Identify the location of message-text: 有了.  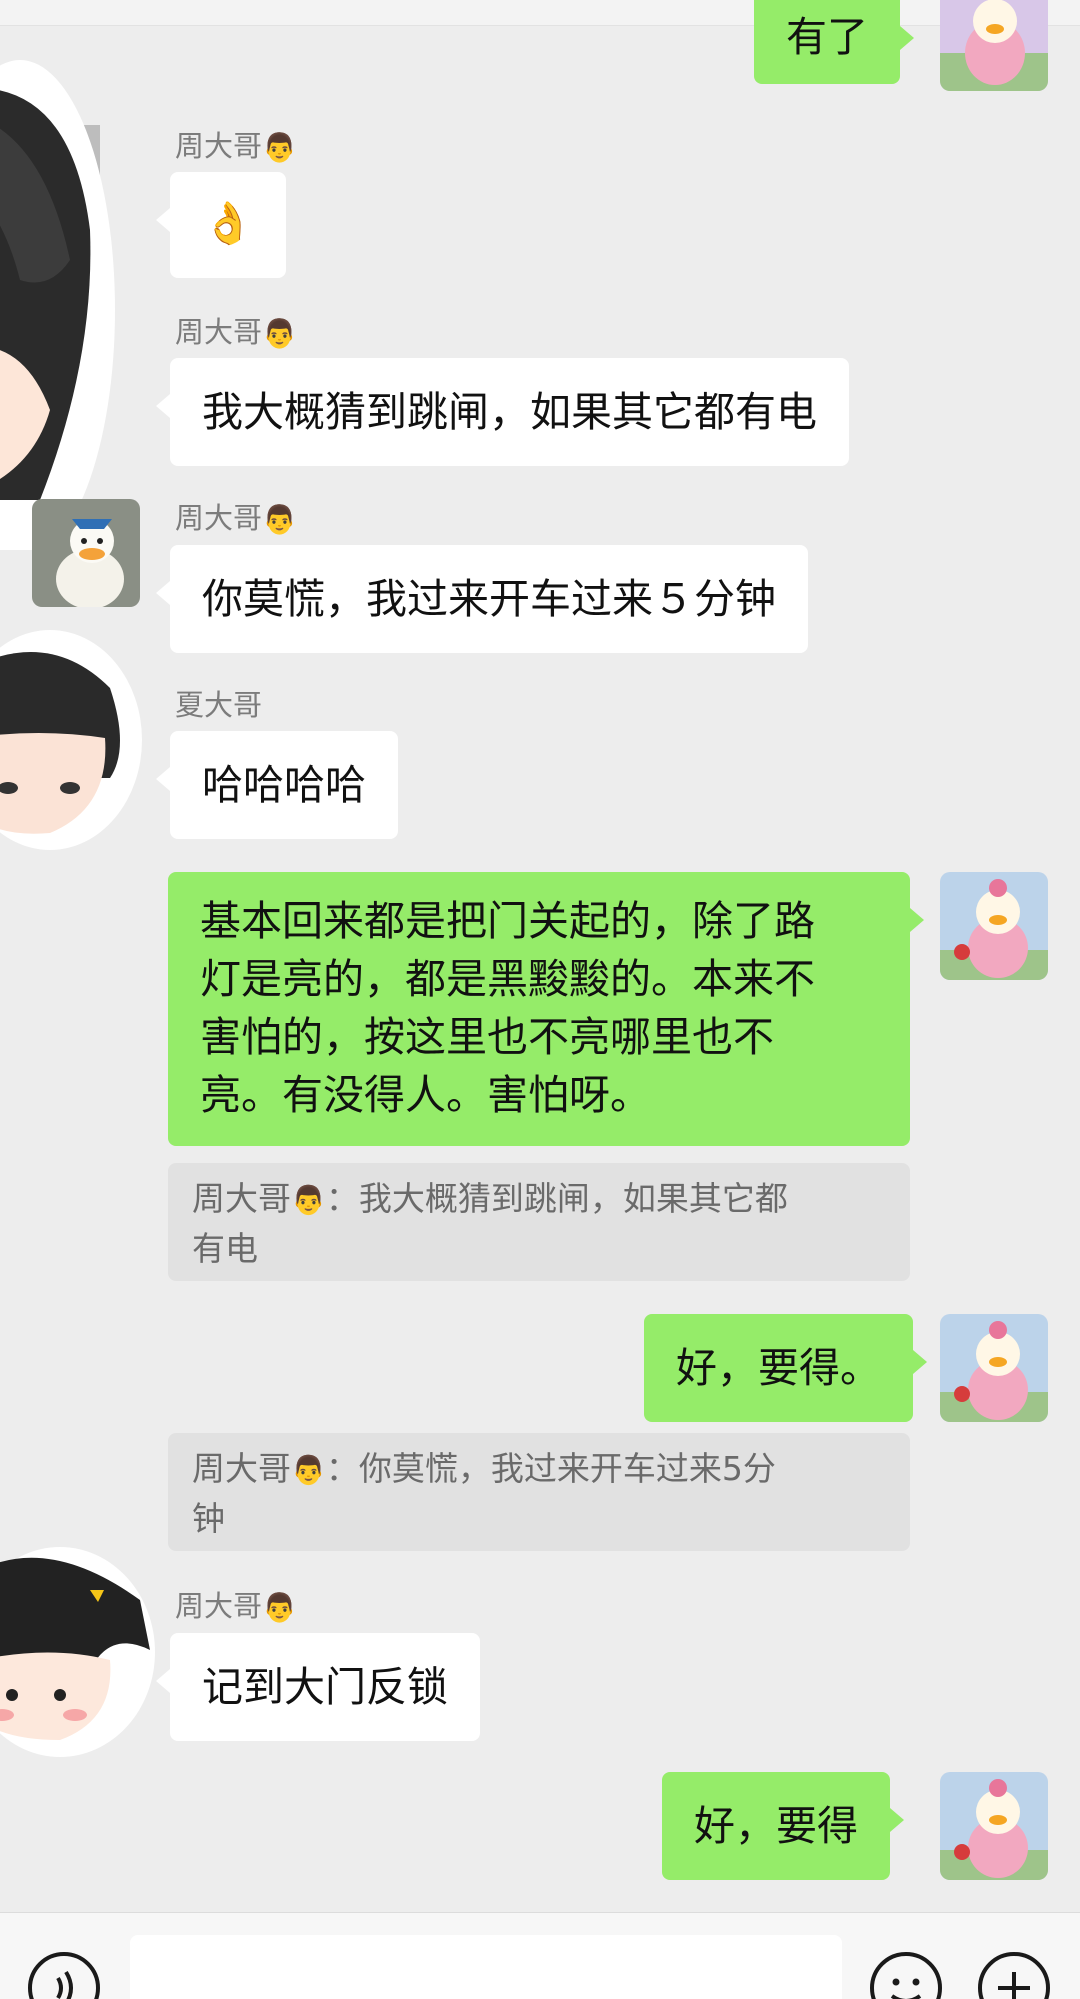
(827, 37).